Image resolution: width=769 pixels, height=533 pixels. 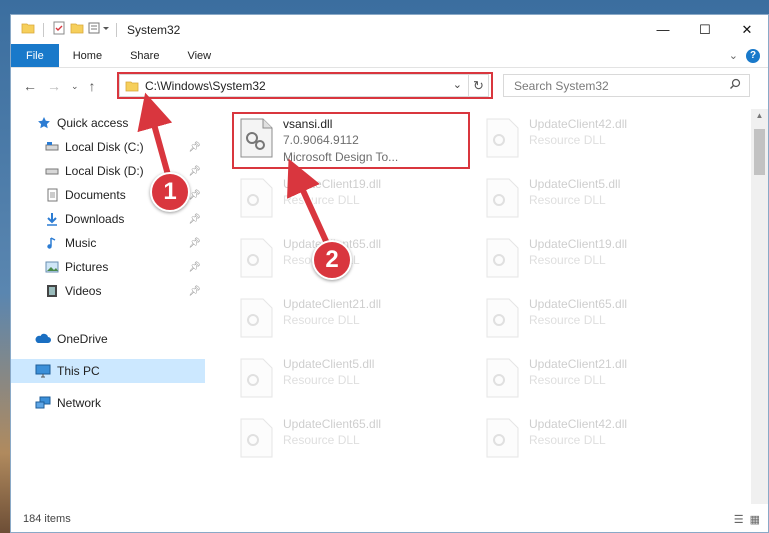 I want to click on annotation-arrows, so click(x=236, y=172).